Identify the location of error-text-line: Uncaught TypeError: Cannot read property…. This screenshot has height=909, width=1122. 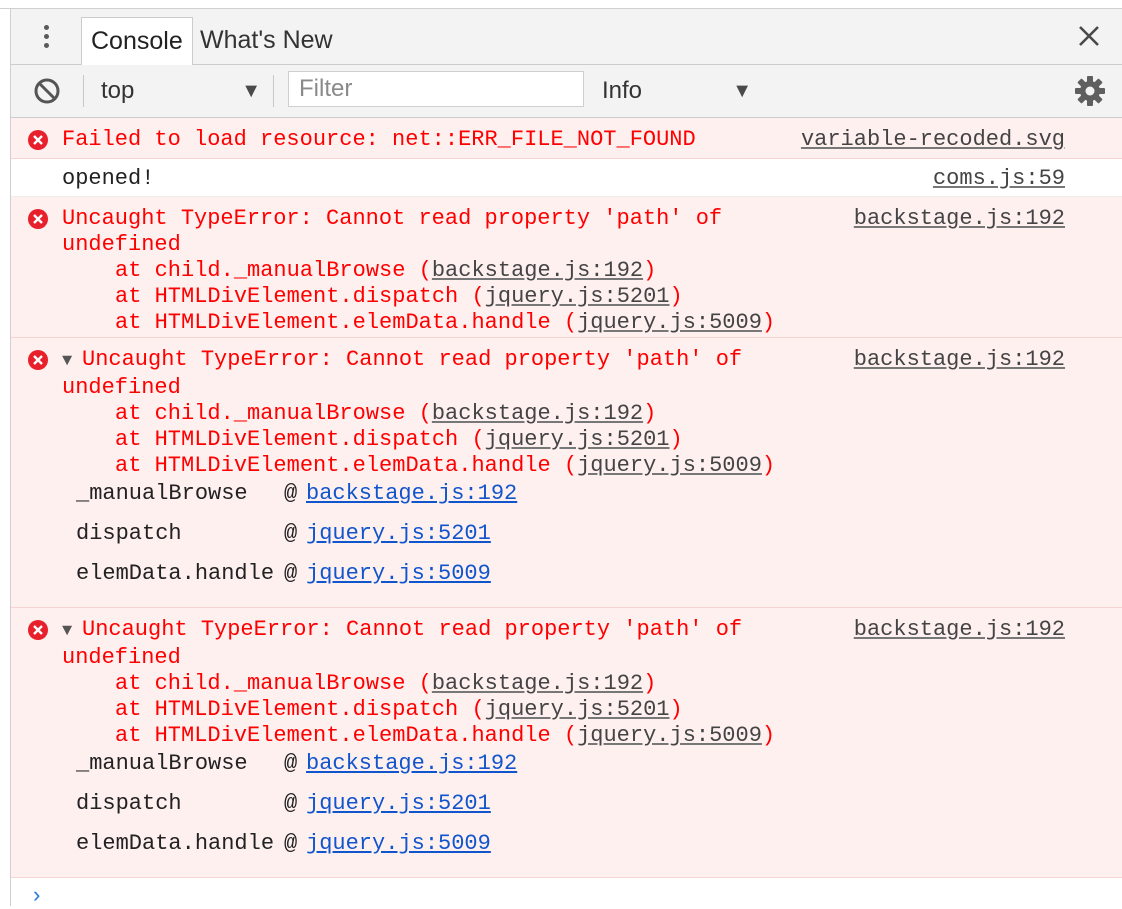
(392, 218).